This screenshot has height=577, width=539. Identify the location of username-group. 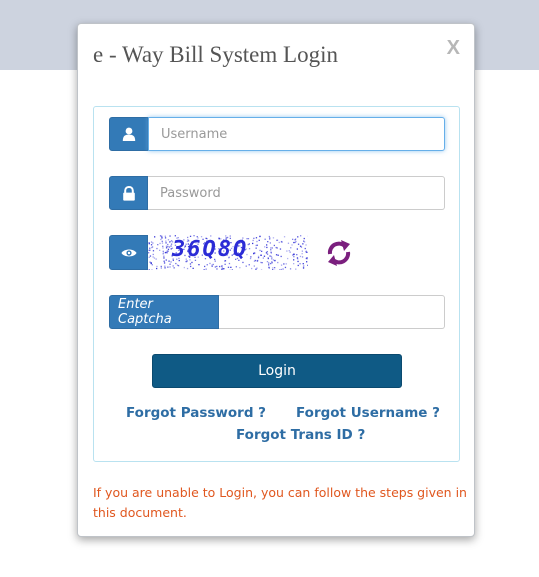
(277, 134).